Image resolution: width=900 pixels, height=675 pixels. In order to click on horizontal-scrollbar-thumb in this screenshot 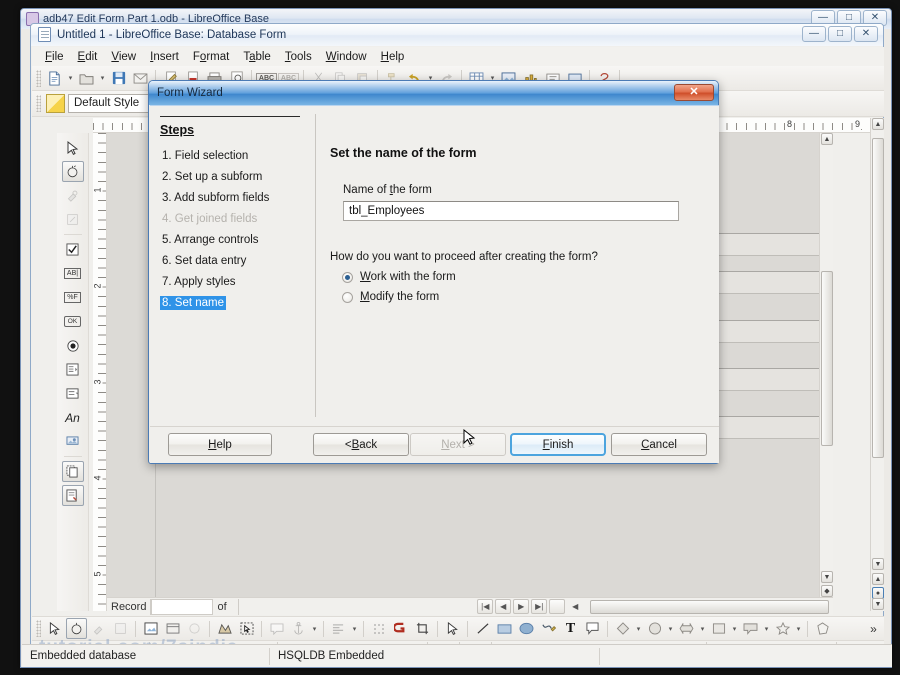, I will do `click(709, 606)`.